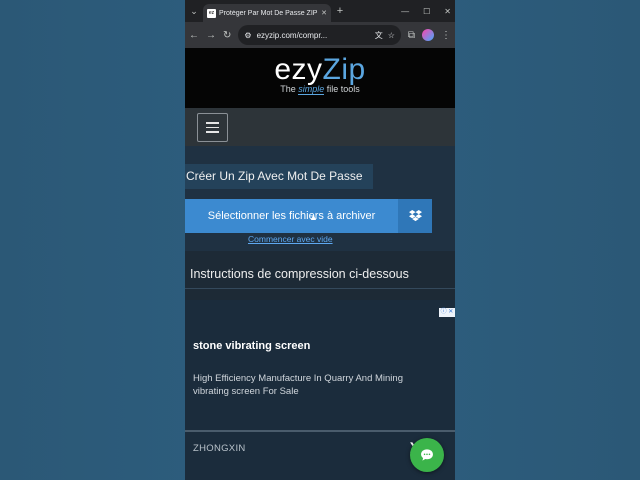 This screenshot has height=480, width=640. Describe the element at coordinates (212, 127) in the screenshot. I see `hamburger-menu-icon` at that location.